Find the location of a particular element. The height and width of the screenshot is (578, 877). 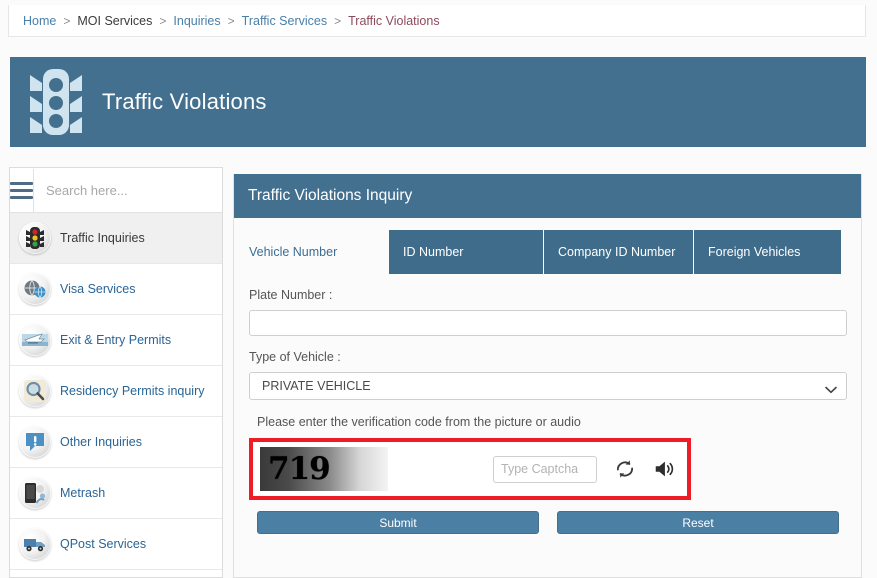

sidebar-item-label: Traffic Inquiries is located at coordinates (102, 238).